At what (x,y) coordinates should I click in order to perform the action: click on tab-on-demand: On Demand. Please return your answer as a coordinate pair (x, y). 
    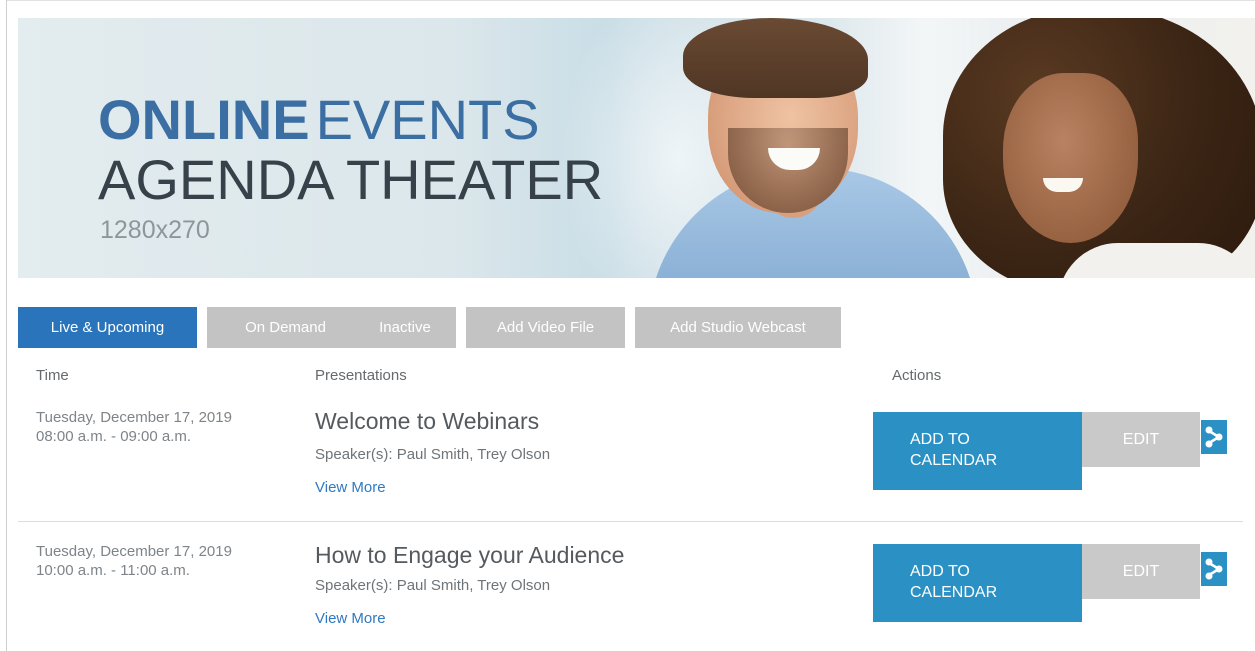
    Looking at the image, I should click on (285, 327).